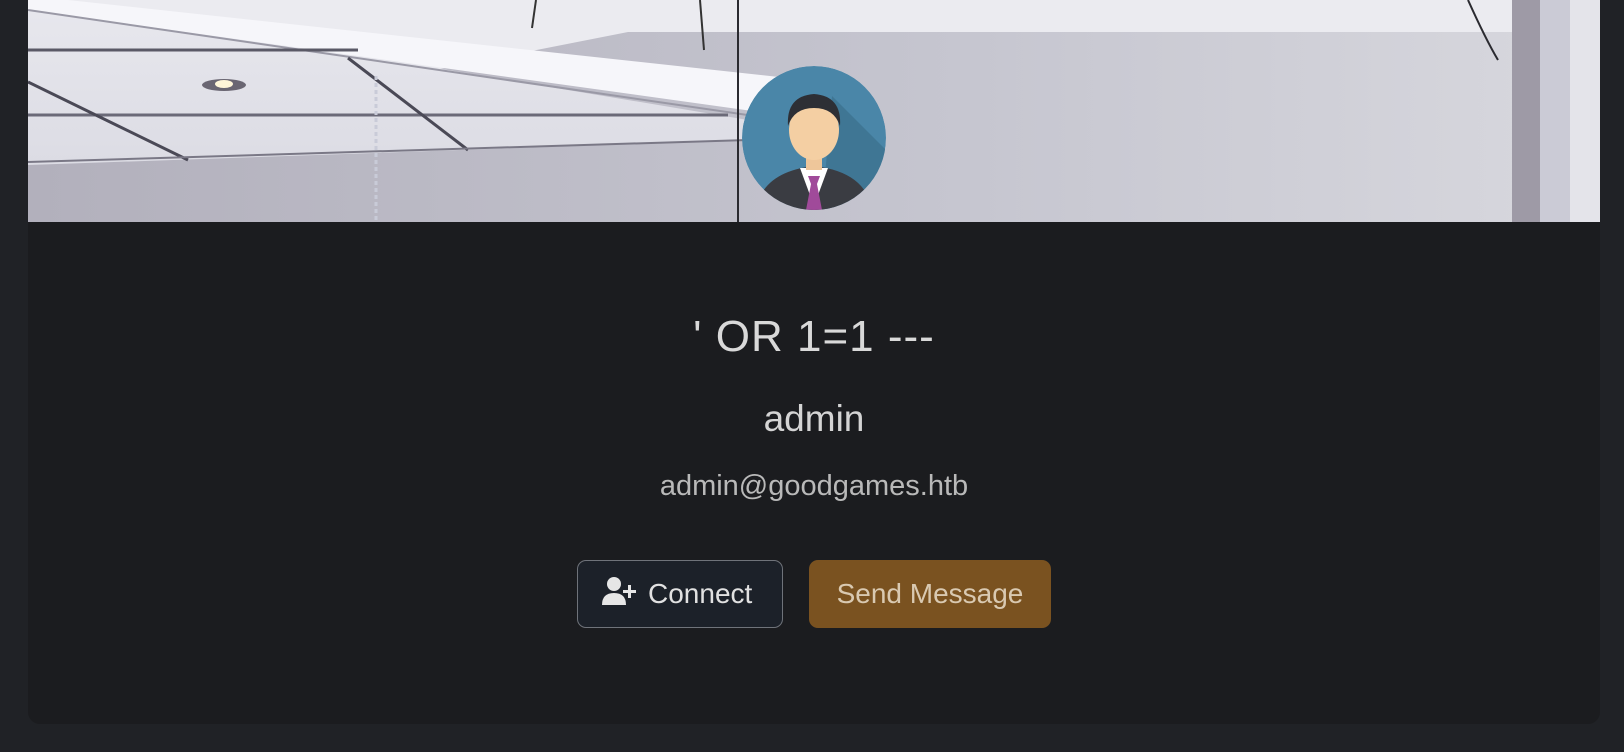  I want to click on profile-username: admin, so click(814, 418).